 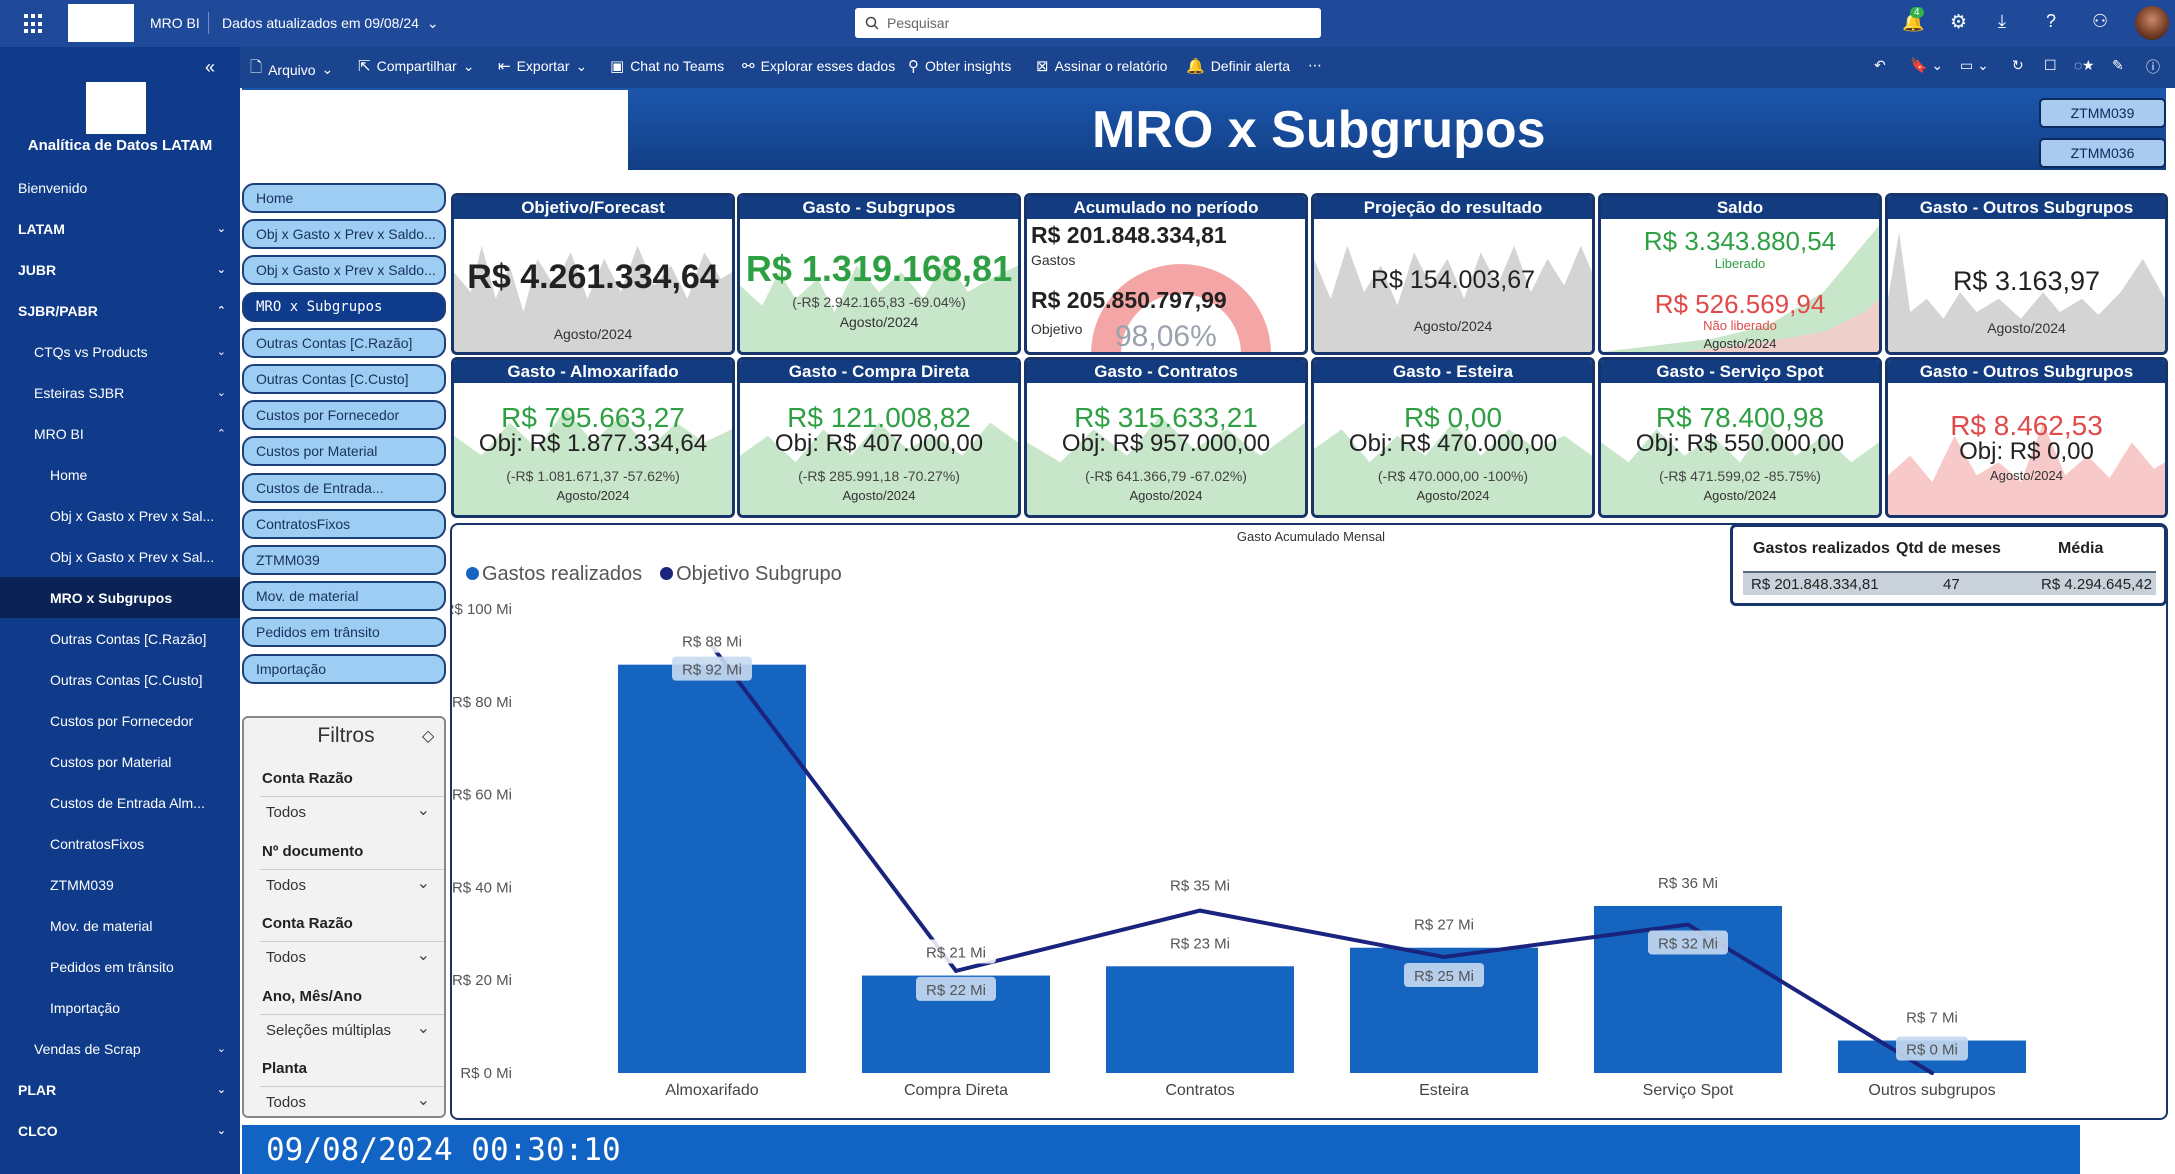 What do you see at coordinates (1453, 476) in the screenshot?
I see `kpi-delta: (-R$ 470.000,00 -100%)` at bounding box center [1453, 476].